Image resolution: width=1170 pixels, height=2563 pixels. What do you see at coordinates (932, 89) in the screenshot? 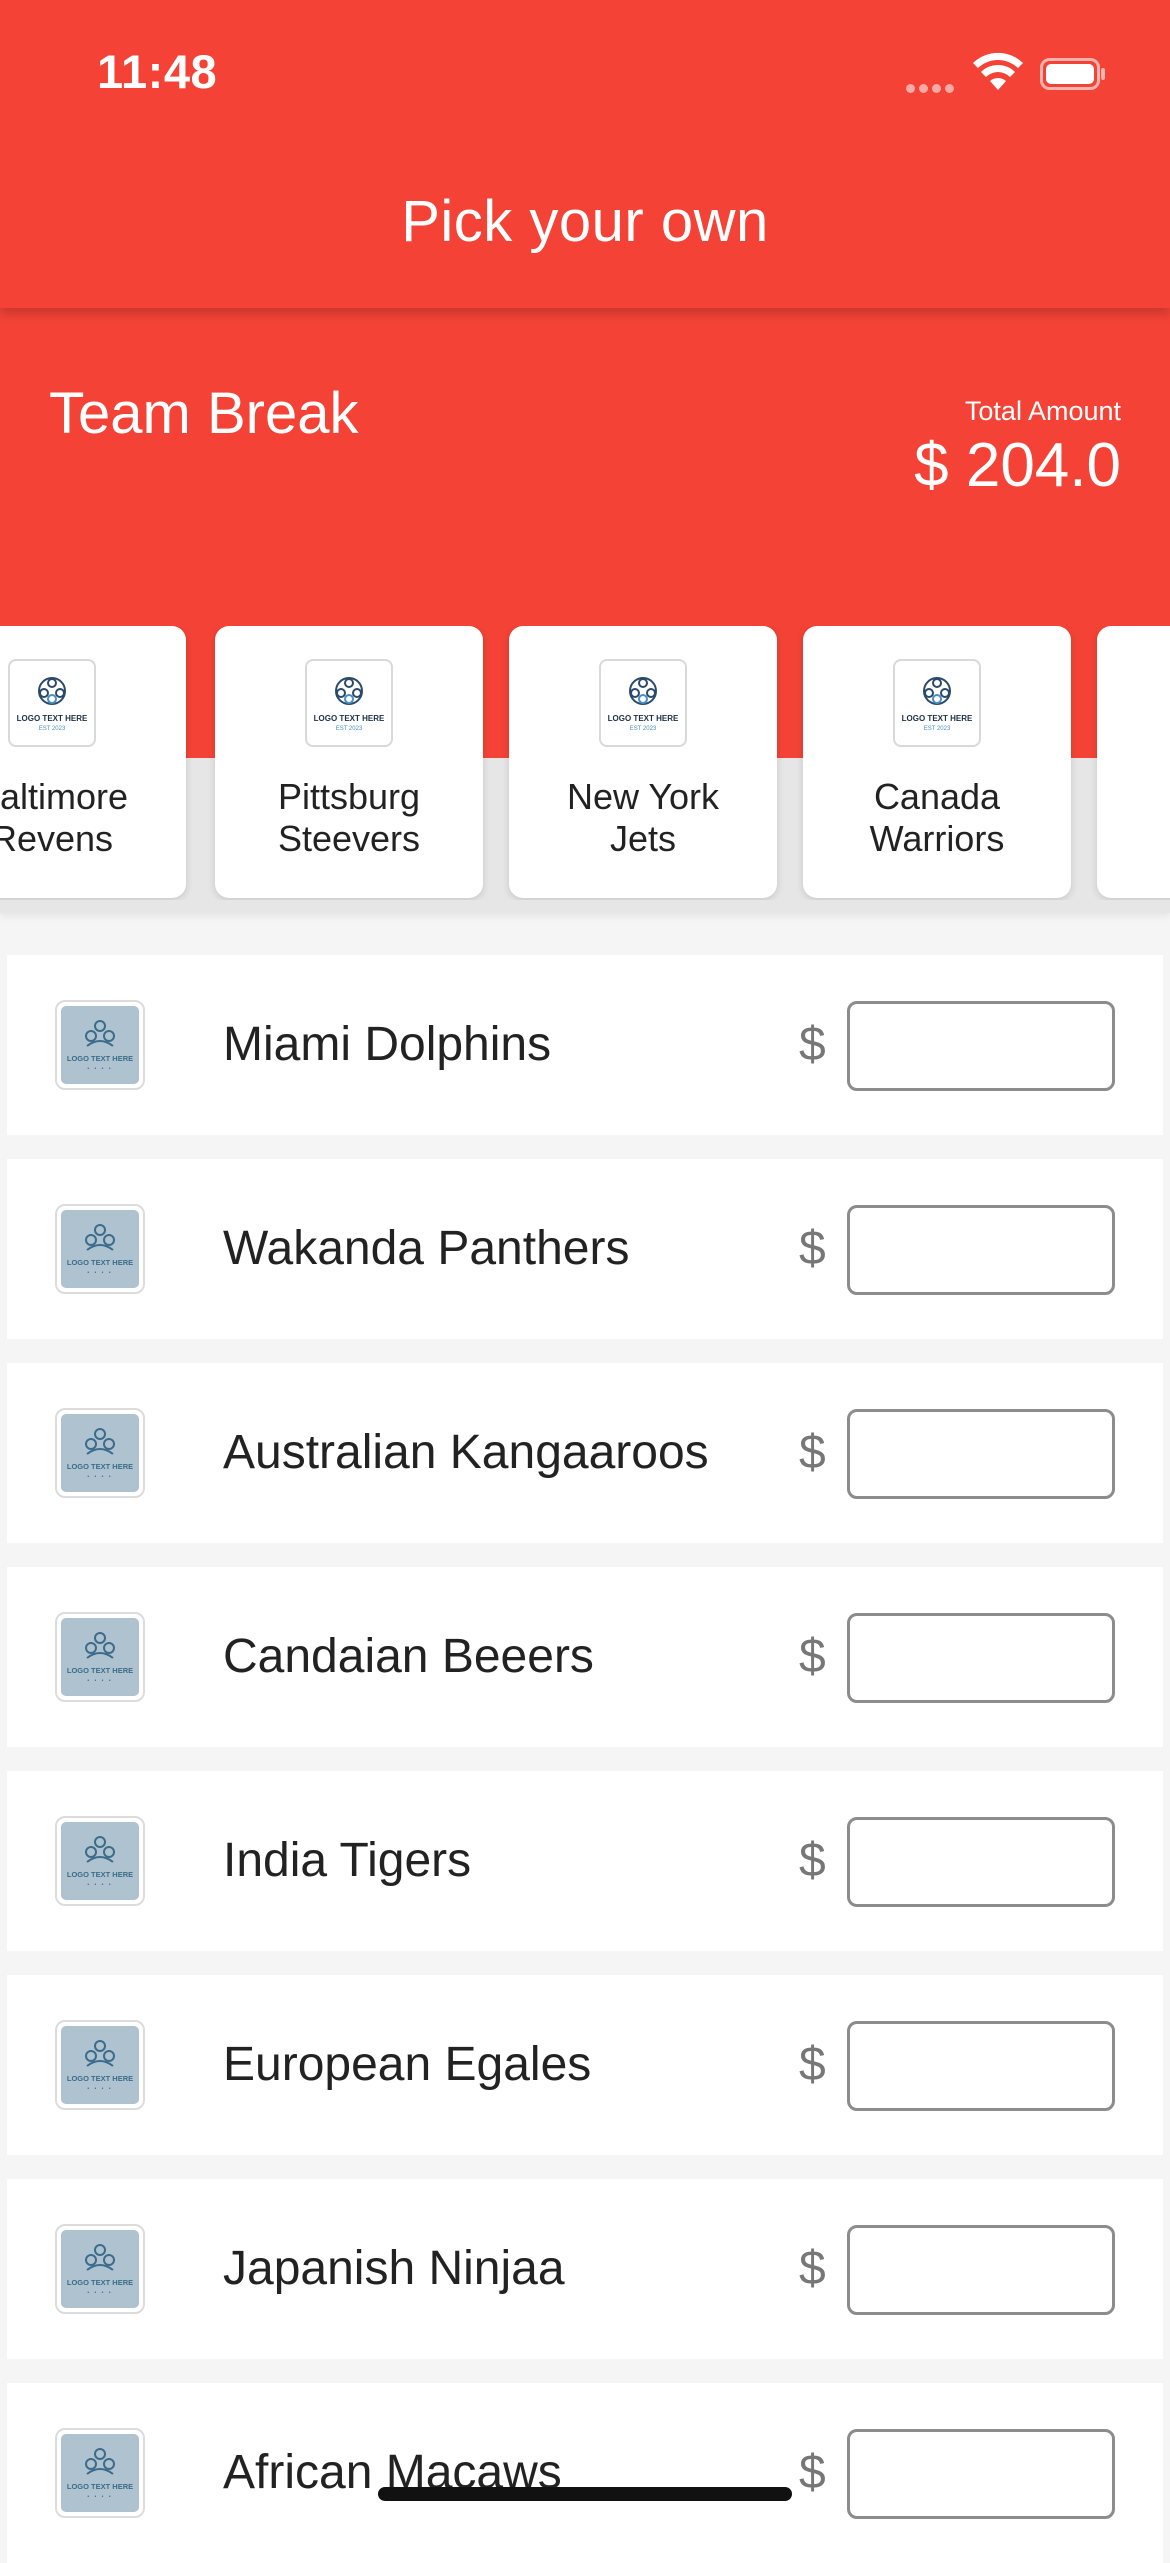
I see `cellular-signal-icon` at bounding box center [932, 89].